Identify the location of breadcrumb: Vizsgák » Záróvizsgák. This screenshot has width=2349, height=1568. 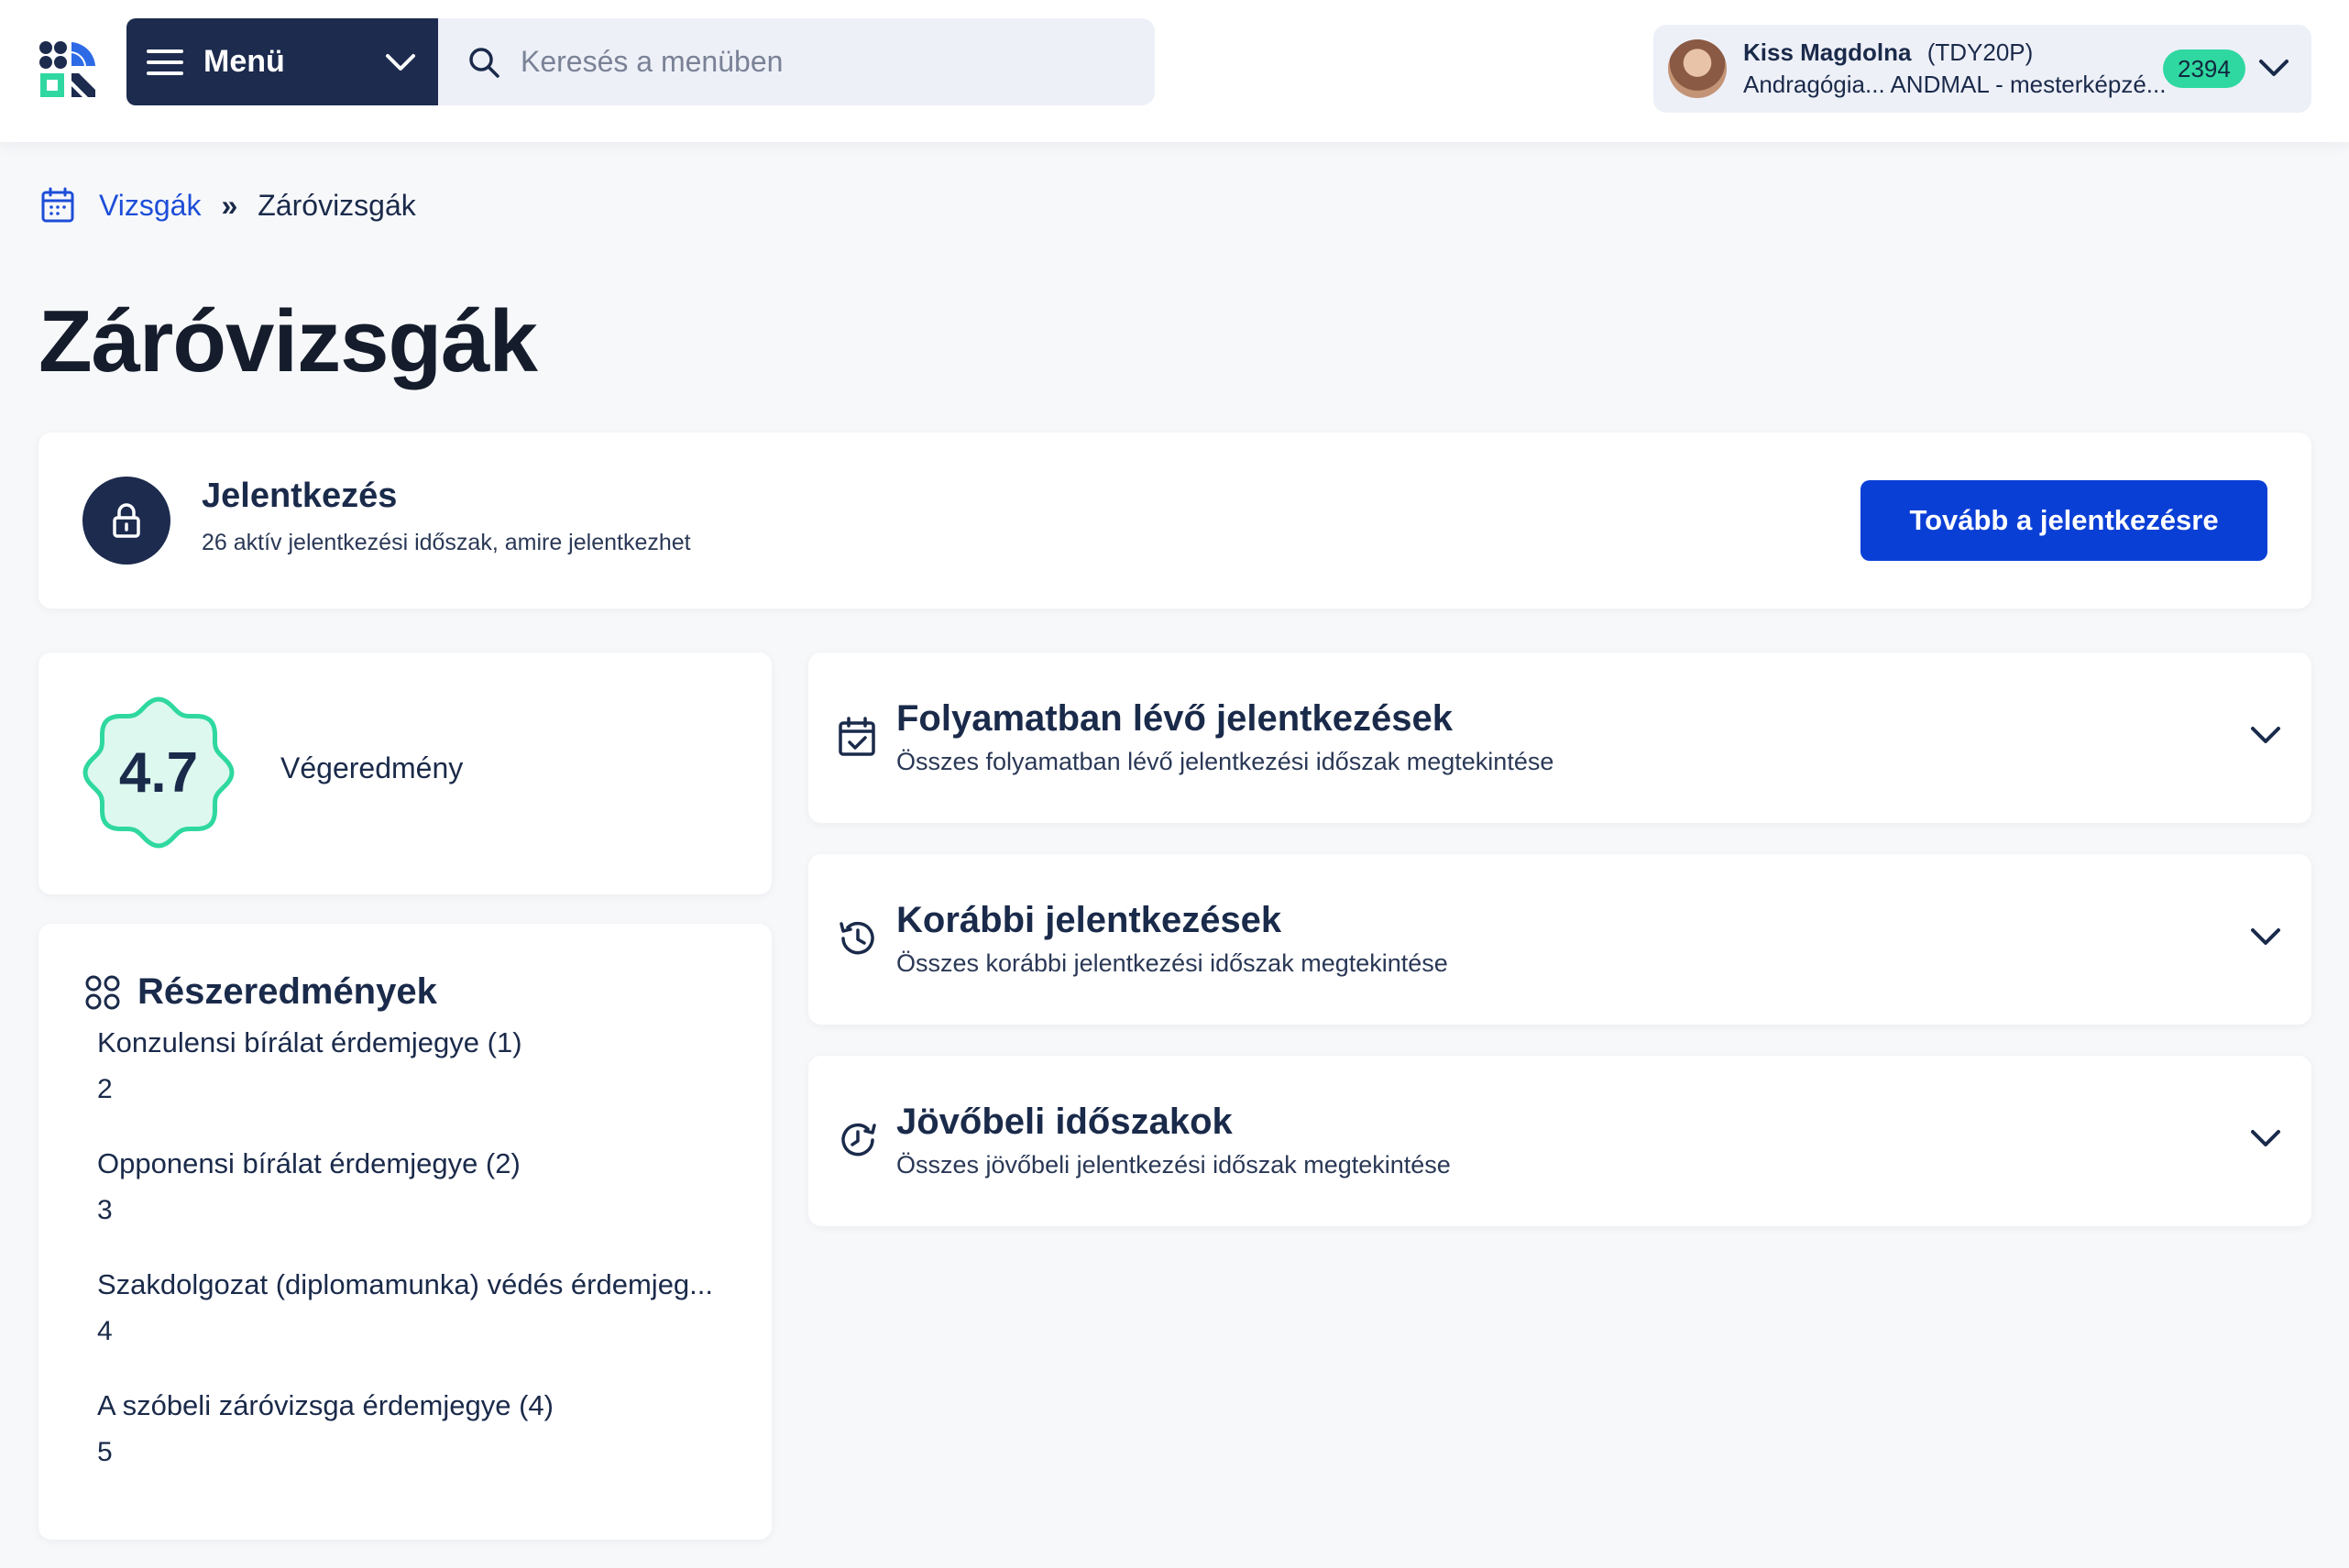
(228, 205).